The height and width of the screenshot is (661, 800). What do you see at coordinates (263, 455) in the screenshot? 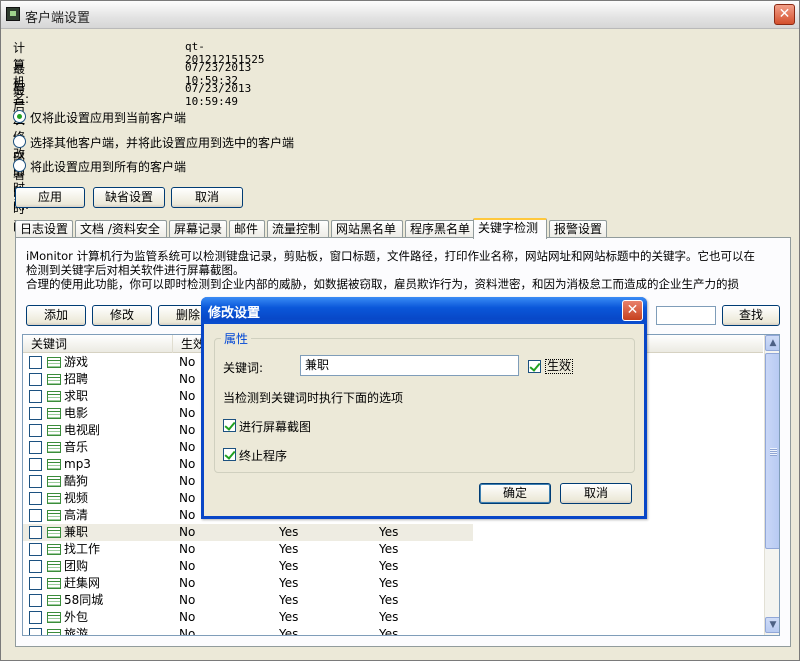
I see `terminate-option-label: 终止程序` at bounding box center [263, 455].